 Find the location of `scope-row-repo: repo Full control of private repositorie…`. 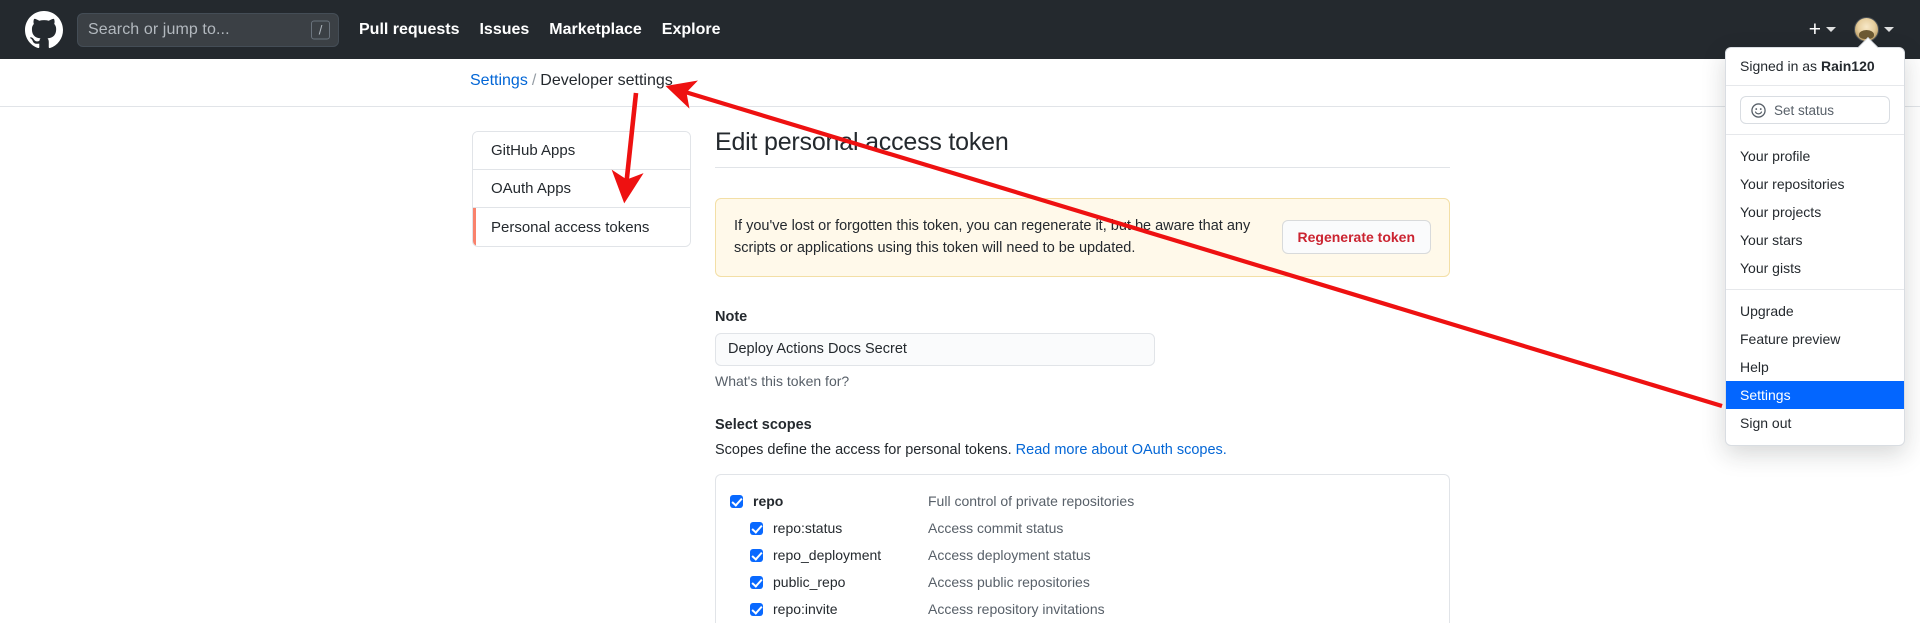

scope-row-repo: repo Full control of private repositorie… is located at coordinates (1082, 501).